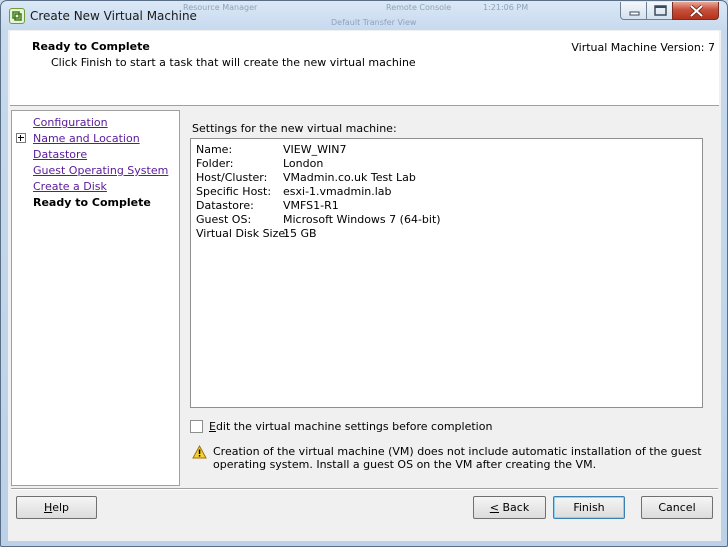  Describe the element at coordinates (17, 16) in the screenshot. I see `vm-app-icon` at that location.